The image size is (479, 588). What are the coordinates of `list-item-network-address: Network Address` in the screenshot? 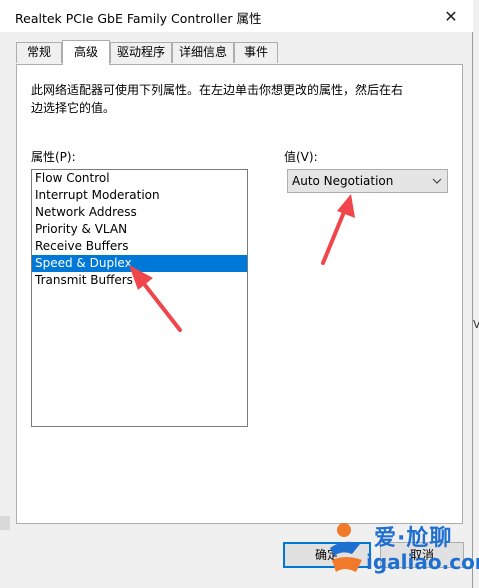 It's located at (139, 212).